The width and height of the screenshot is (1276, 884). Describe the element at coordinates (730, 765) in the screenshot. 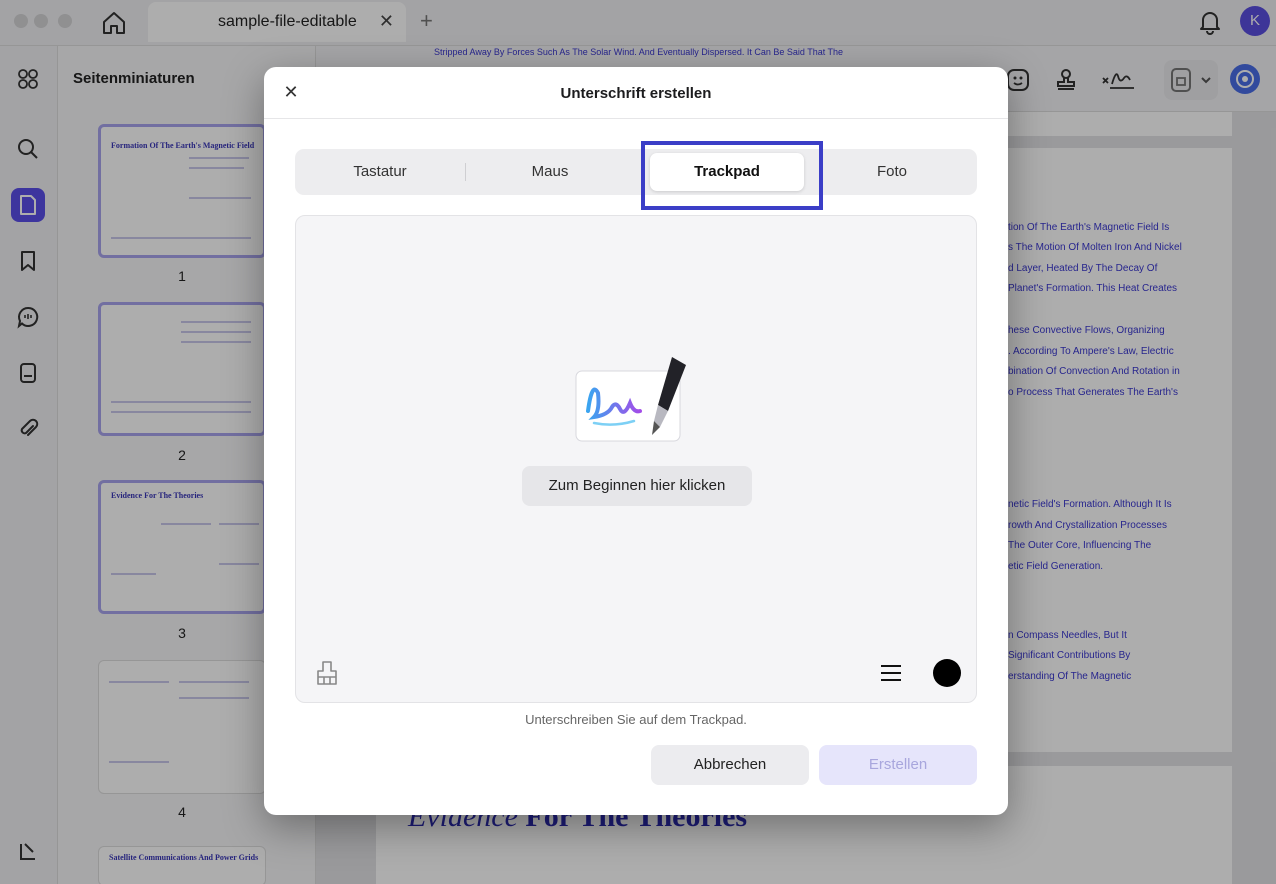

I see `cancel-button: Abbrechen` at that location.